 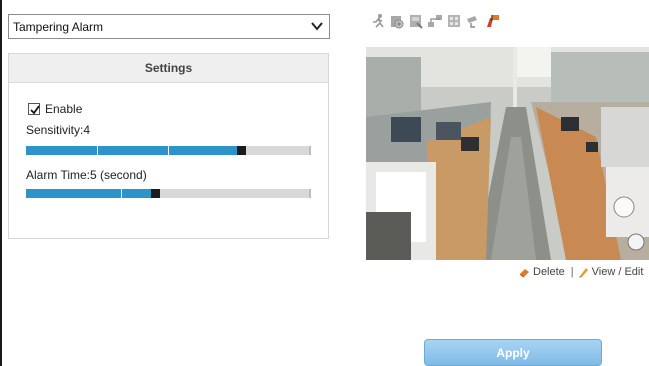 I want to click on apply-button: Apply, so click(x=513, y=352).